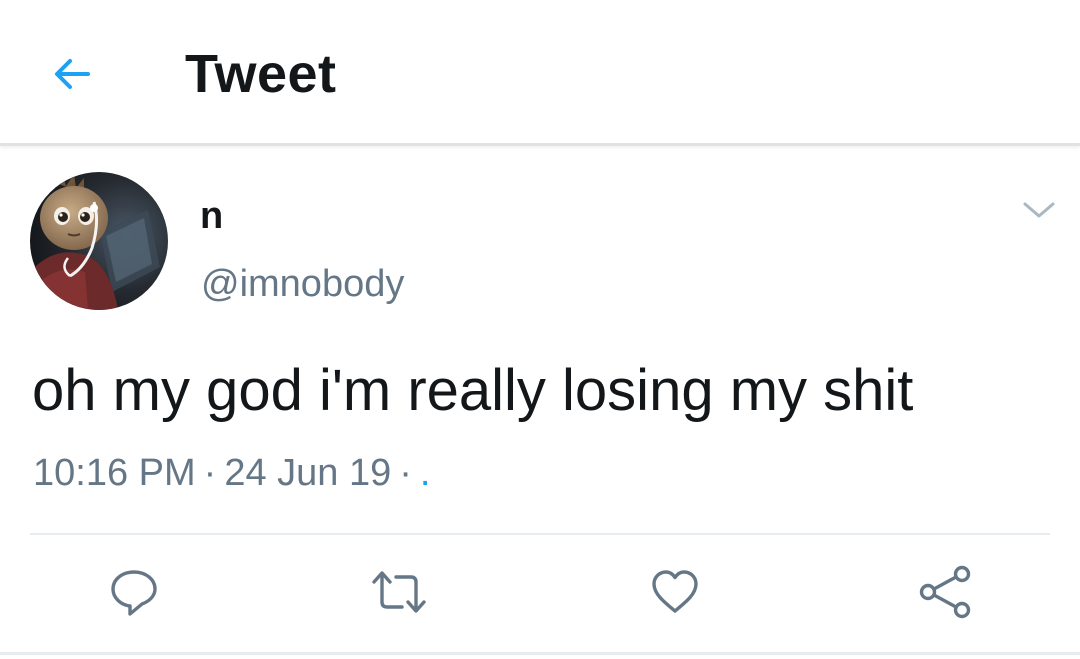  I want to click on reply-button, so click(134, 592).